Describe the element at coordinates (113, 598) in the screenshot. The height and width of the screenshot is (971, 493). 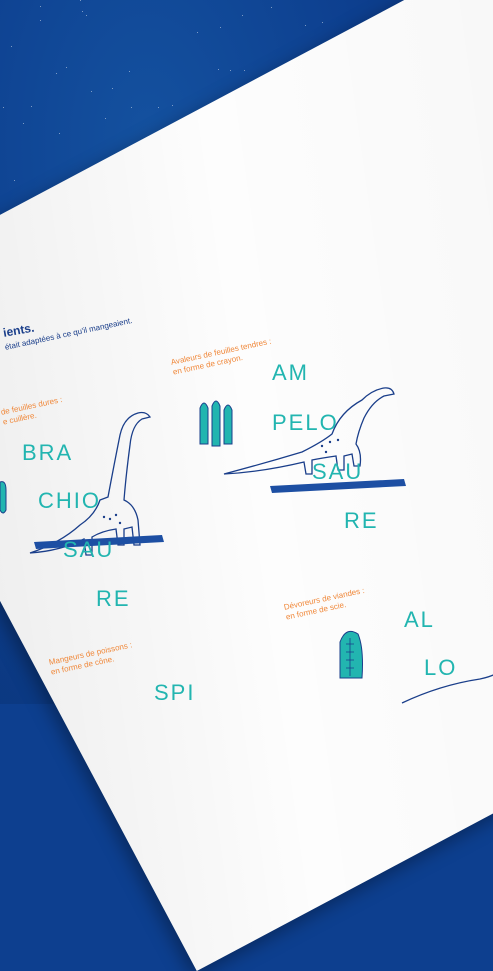
I see `syllable-re-1: RE` at that location.